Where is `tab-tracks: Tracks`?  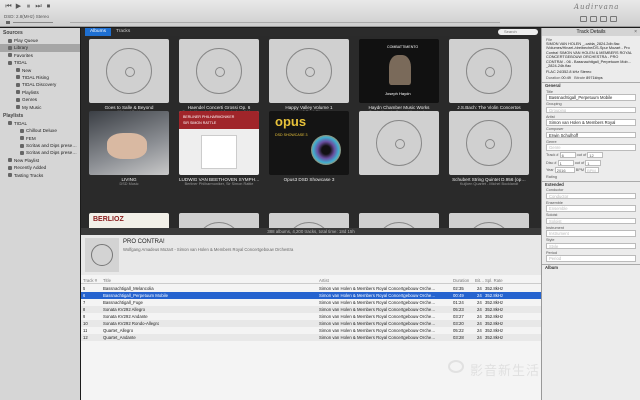
tab-tracks: Tracks is located at coordinates (123, 32).